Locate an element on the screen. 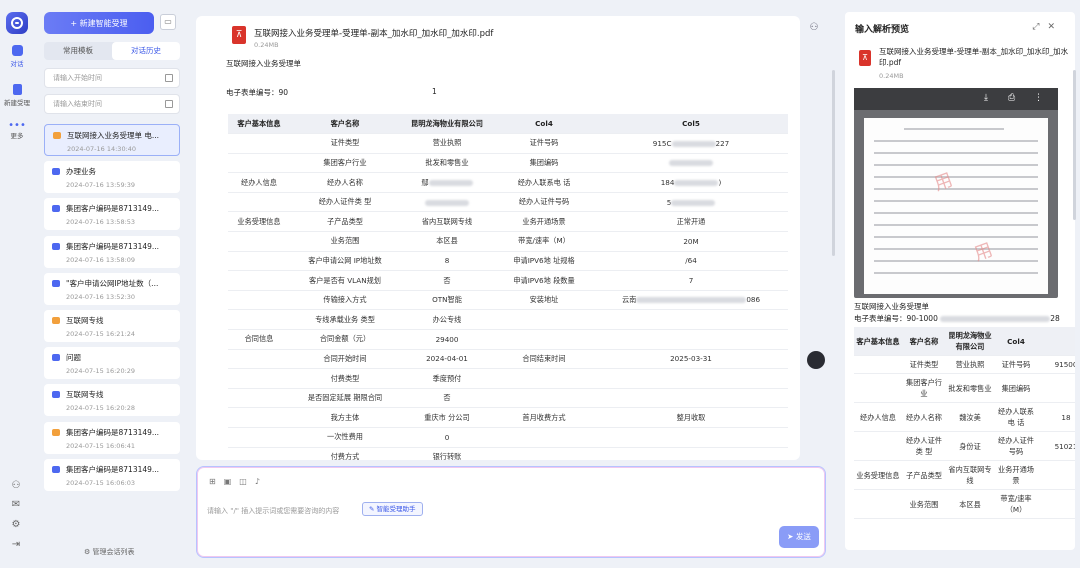 The width and height of the screenshot is (1080, 568). table-cell: 业务范围 is located at coordinates (345, 241).